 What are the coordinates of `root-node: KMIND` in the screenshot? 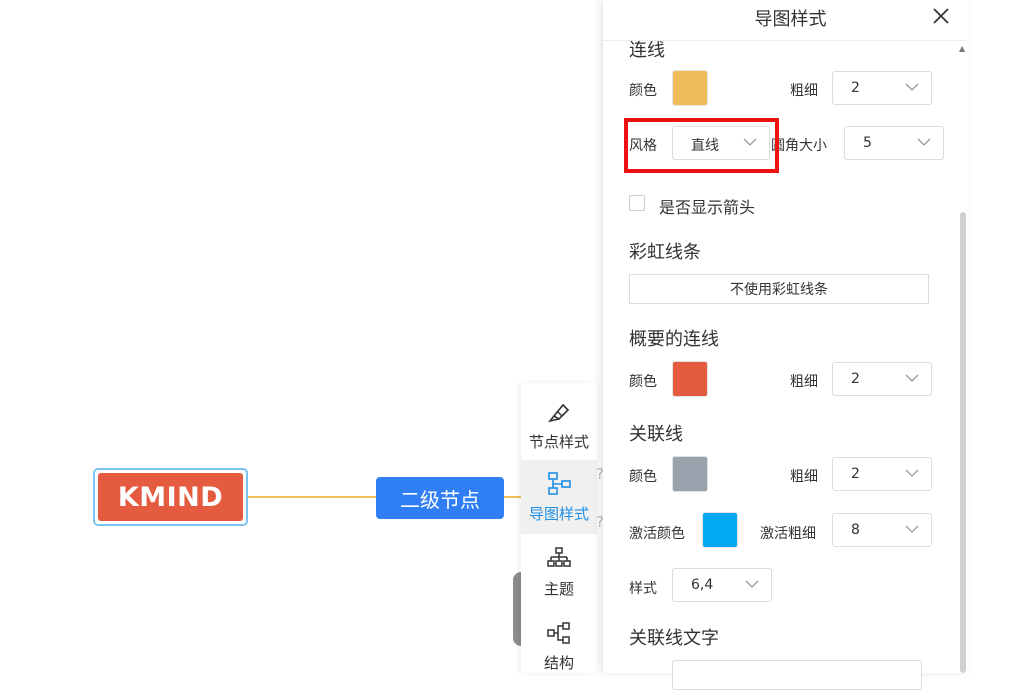 It's located at (170, 497).